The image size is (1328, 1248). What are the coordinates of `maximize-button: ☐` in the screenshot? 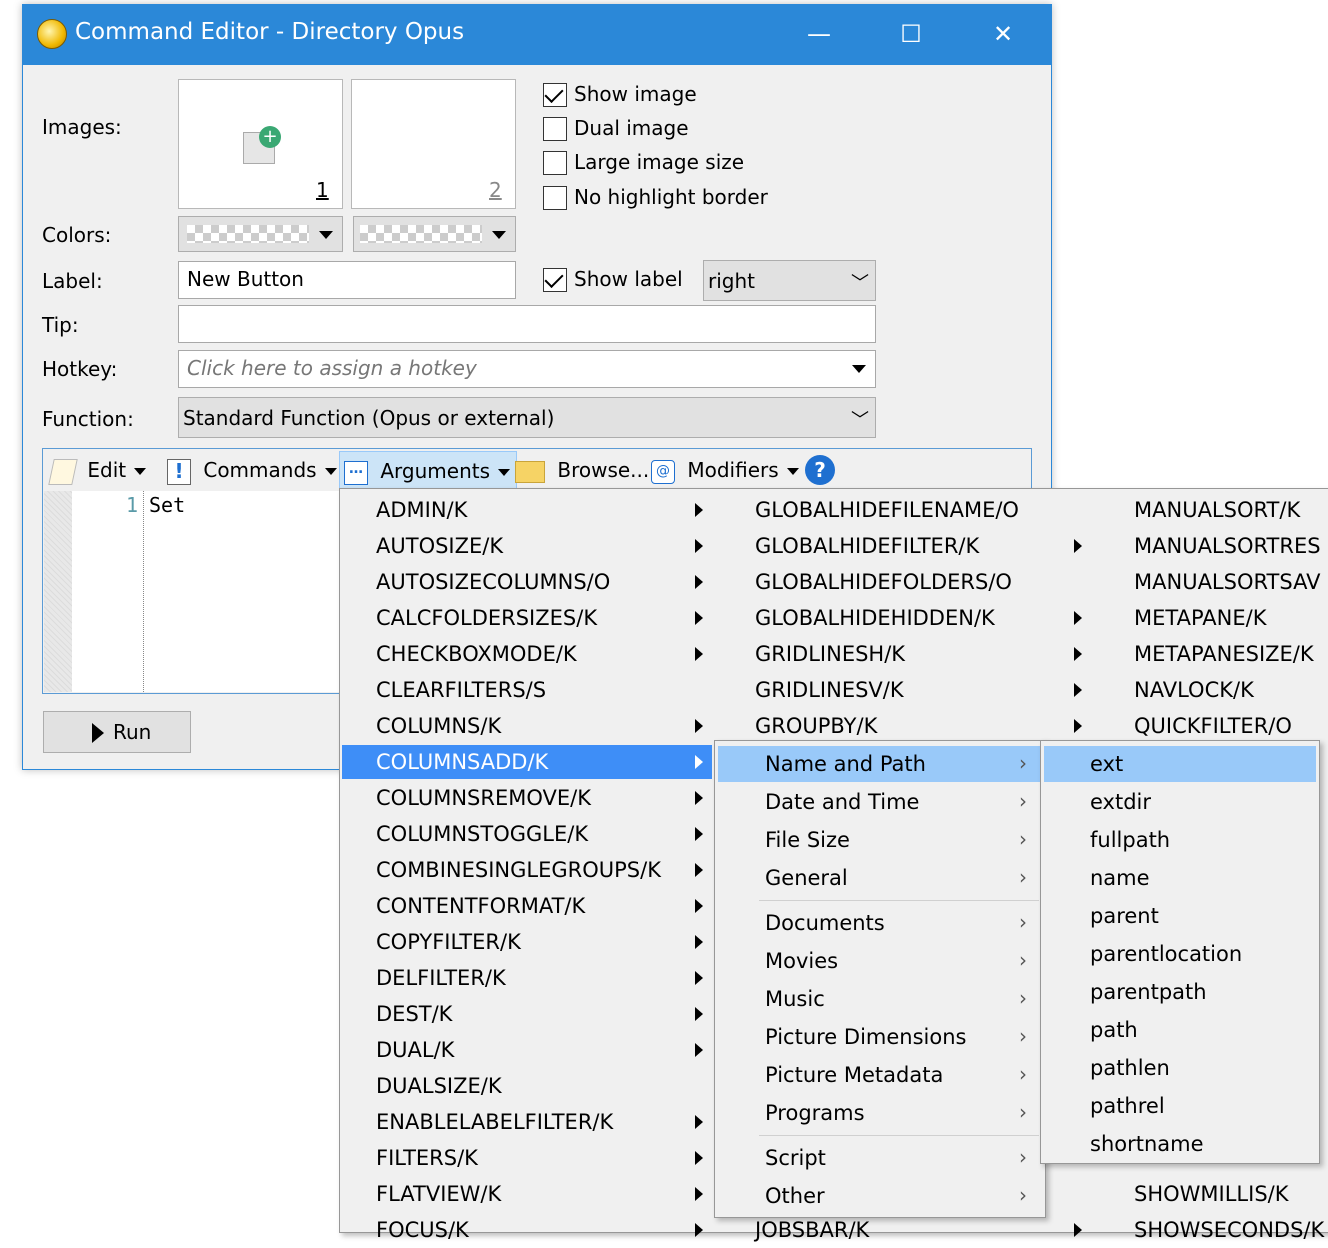 It's located at (911, 35).